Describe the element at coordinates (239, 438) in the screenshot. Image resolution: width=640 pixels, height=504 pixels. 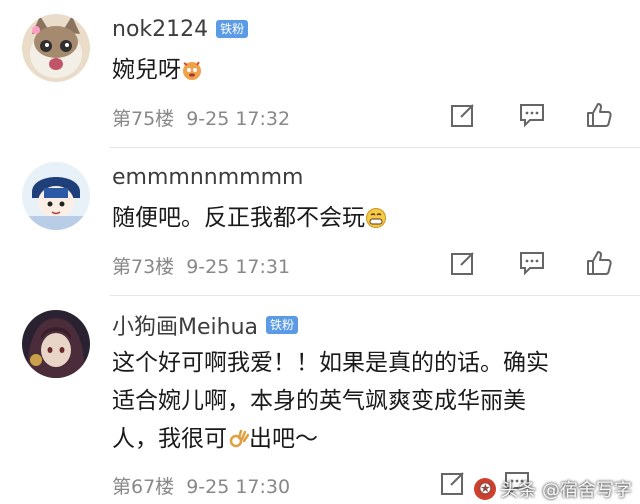
I see `ok-hand-emoji` at that location.